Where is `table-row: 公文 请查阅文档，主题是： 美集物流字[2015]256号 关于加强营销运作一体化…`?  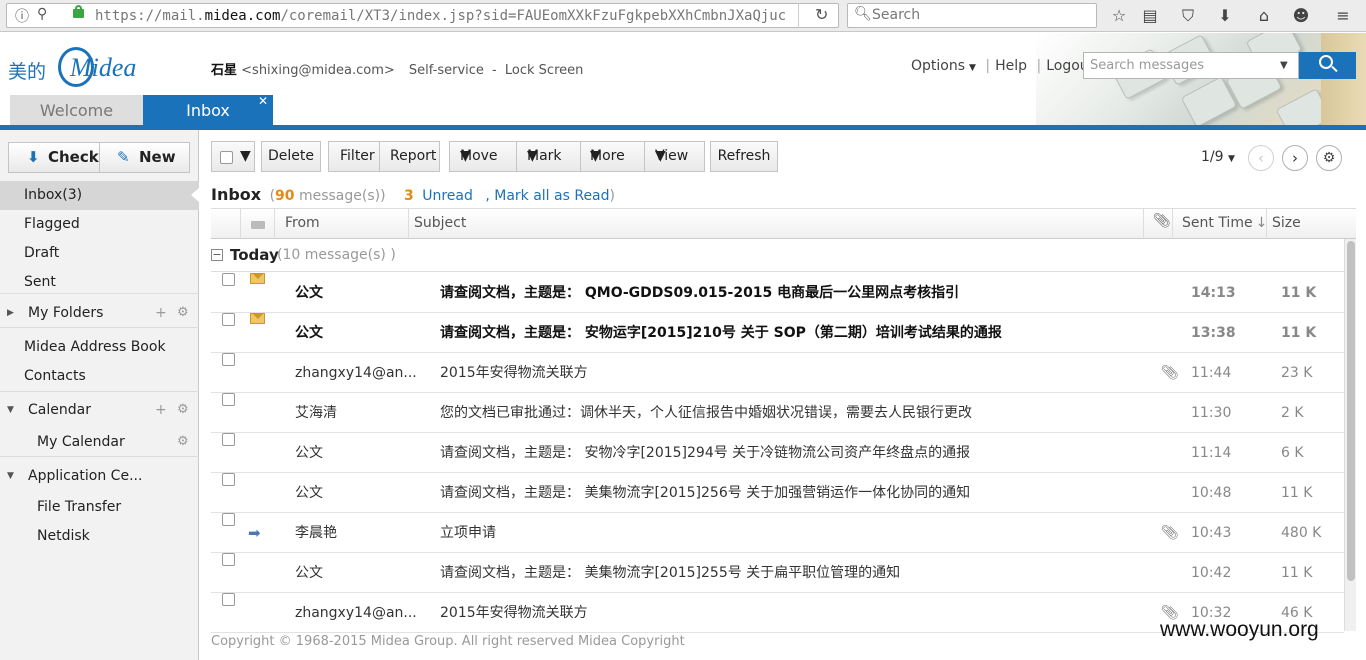 table-row: 公文 请查阅文档，主题是： 美集物流字[2015]256号 关于加强营销运作一体化… is located at coordinates (777, 493).